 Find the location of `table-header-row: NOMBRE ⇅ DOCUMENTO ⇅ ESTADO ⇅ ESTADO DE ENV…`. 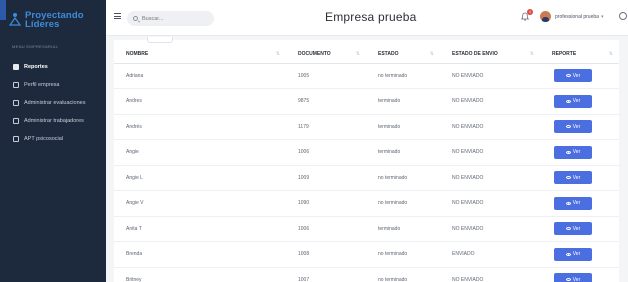

table-header-row: NOMBRE ⇅ DOCUMENTO ⇅ ESTADO ⇅ ESTADO DE ENV… is located at coordinates (366, 55).